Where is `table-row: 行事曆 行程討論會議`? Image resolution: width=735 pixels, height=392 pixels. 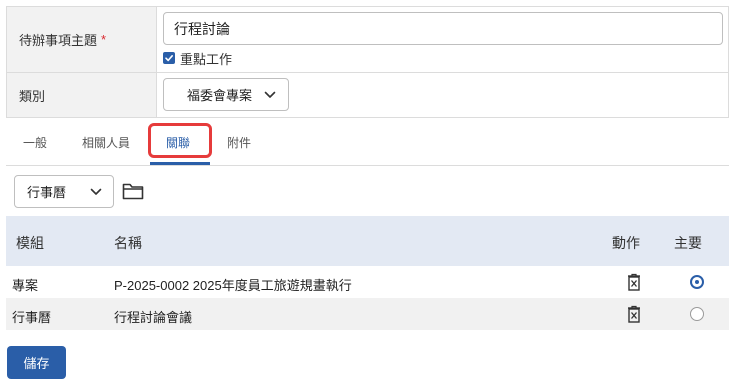 table-row: 行事曆 行程討論會議 is located at coordinates (367, 314).